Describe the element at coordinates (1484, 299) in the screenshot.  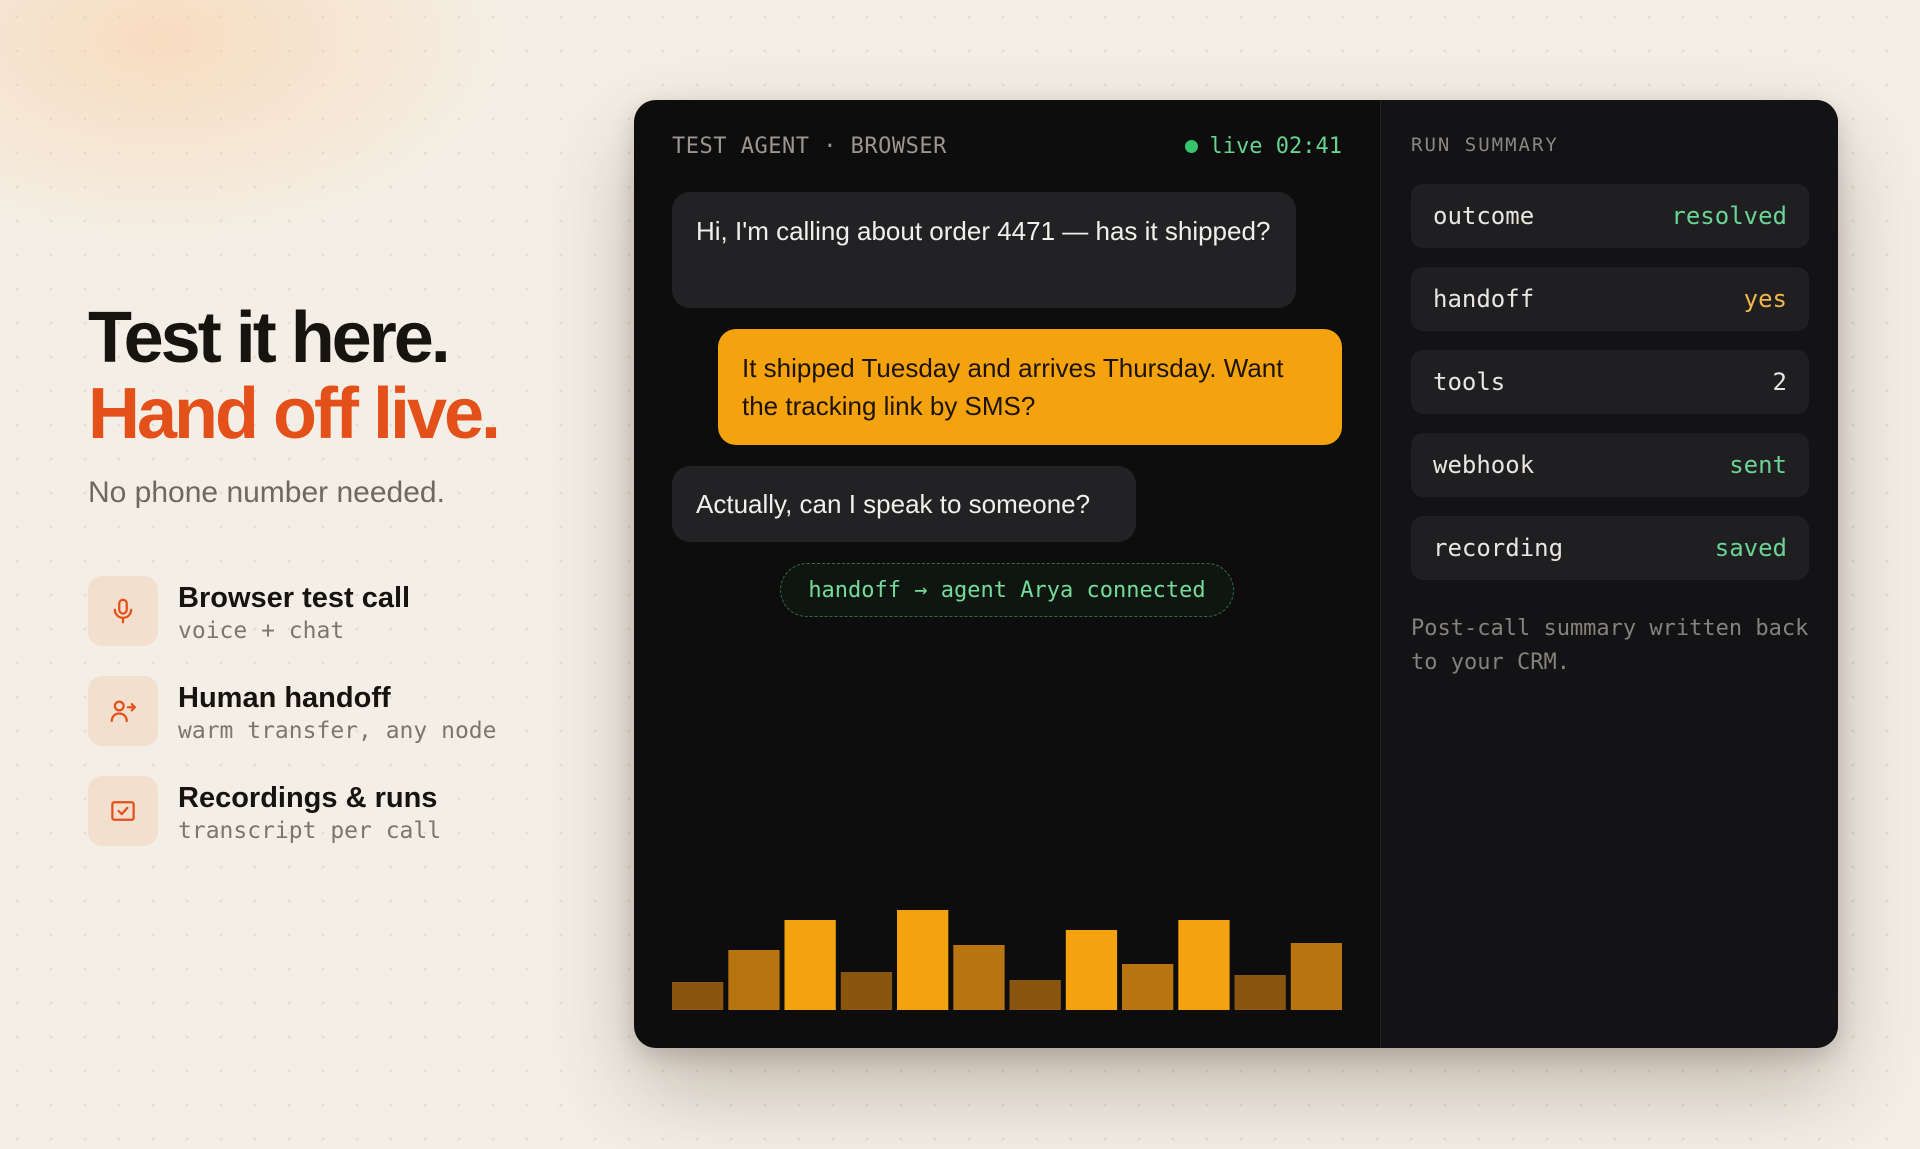
I see `summary-key: handoff` at that location.